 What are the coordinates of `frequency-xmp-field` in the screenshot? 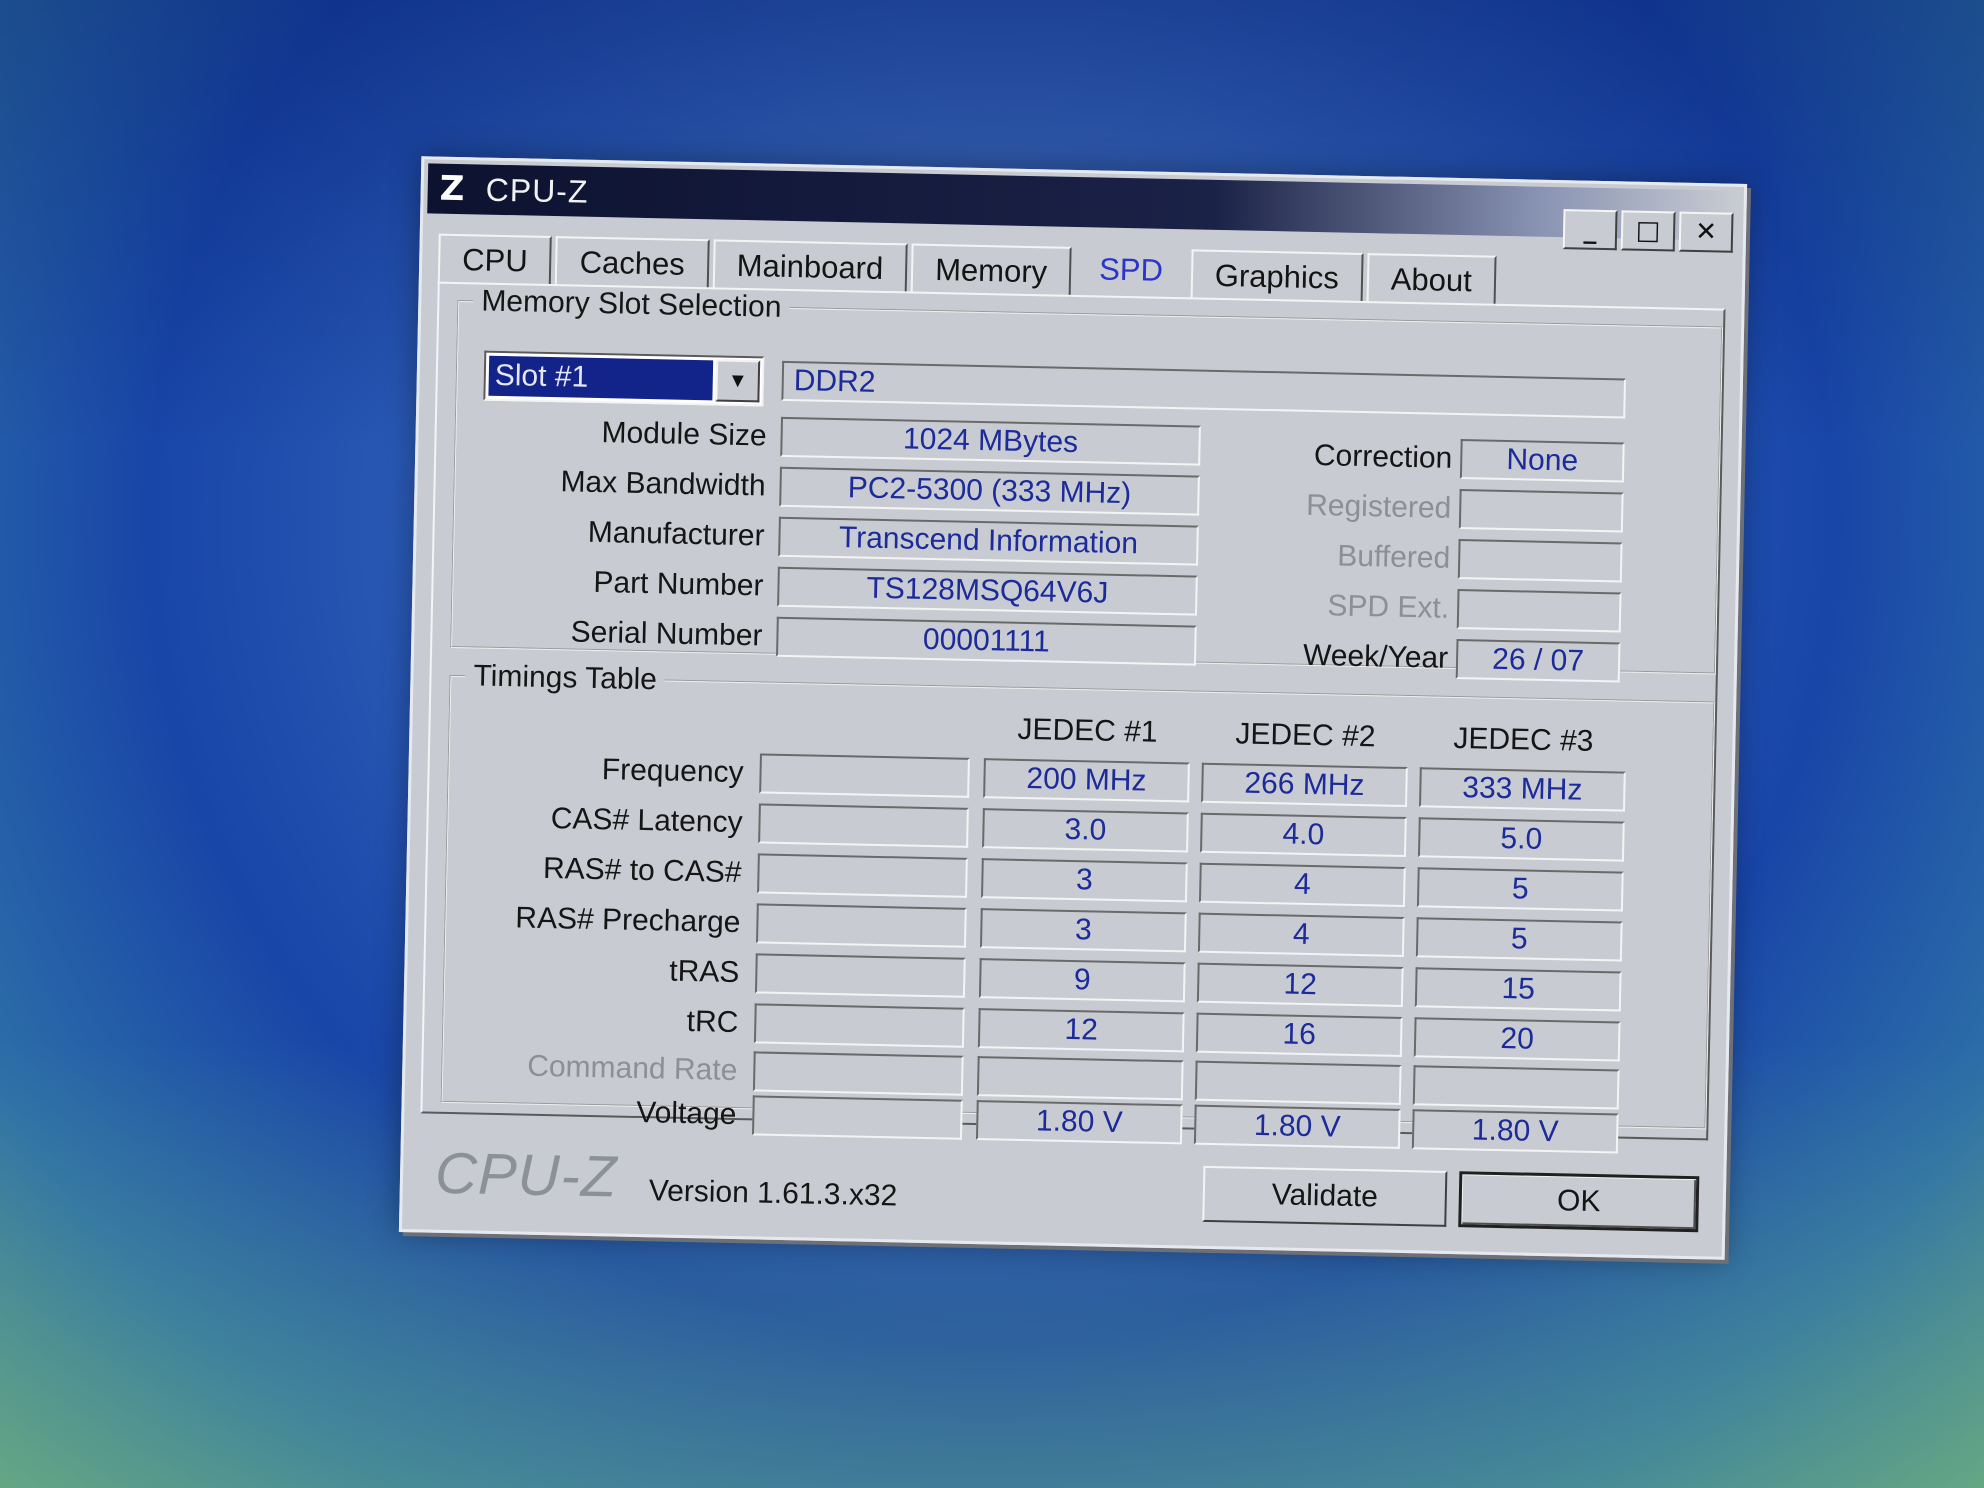 It's located at (864, 775).